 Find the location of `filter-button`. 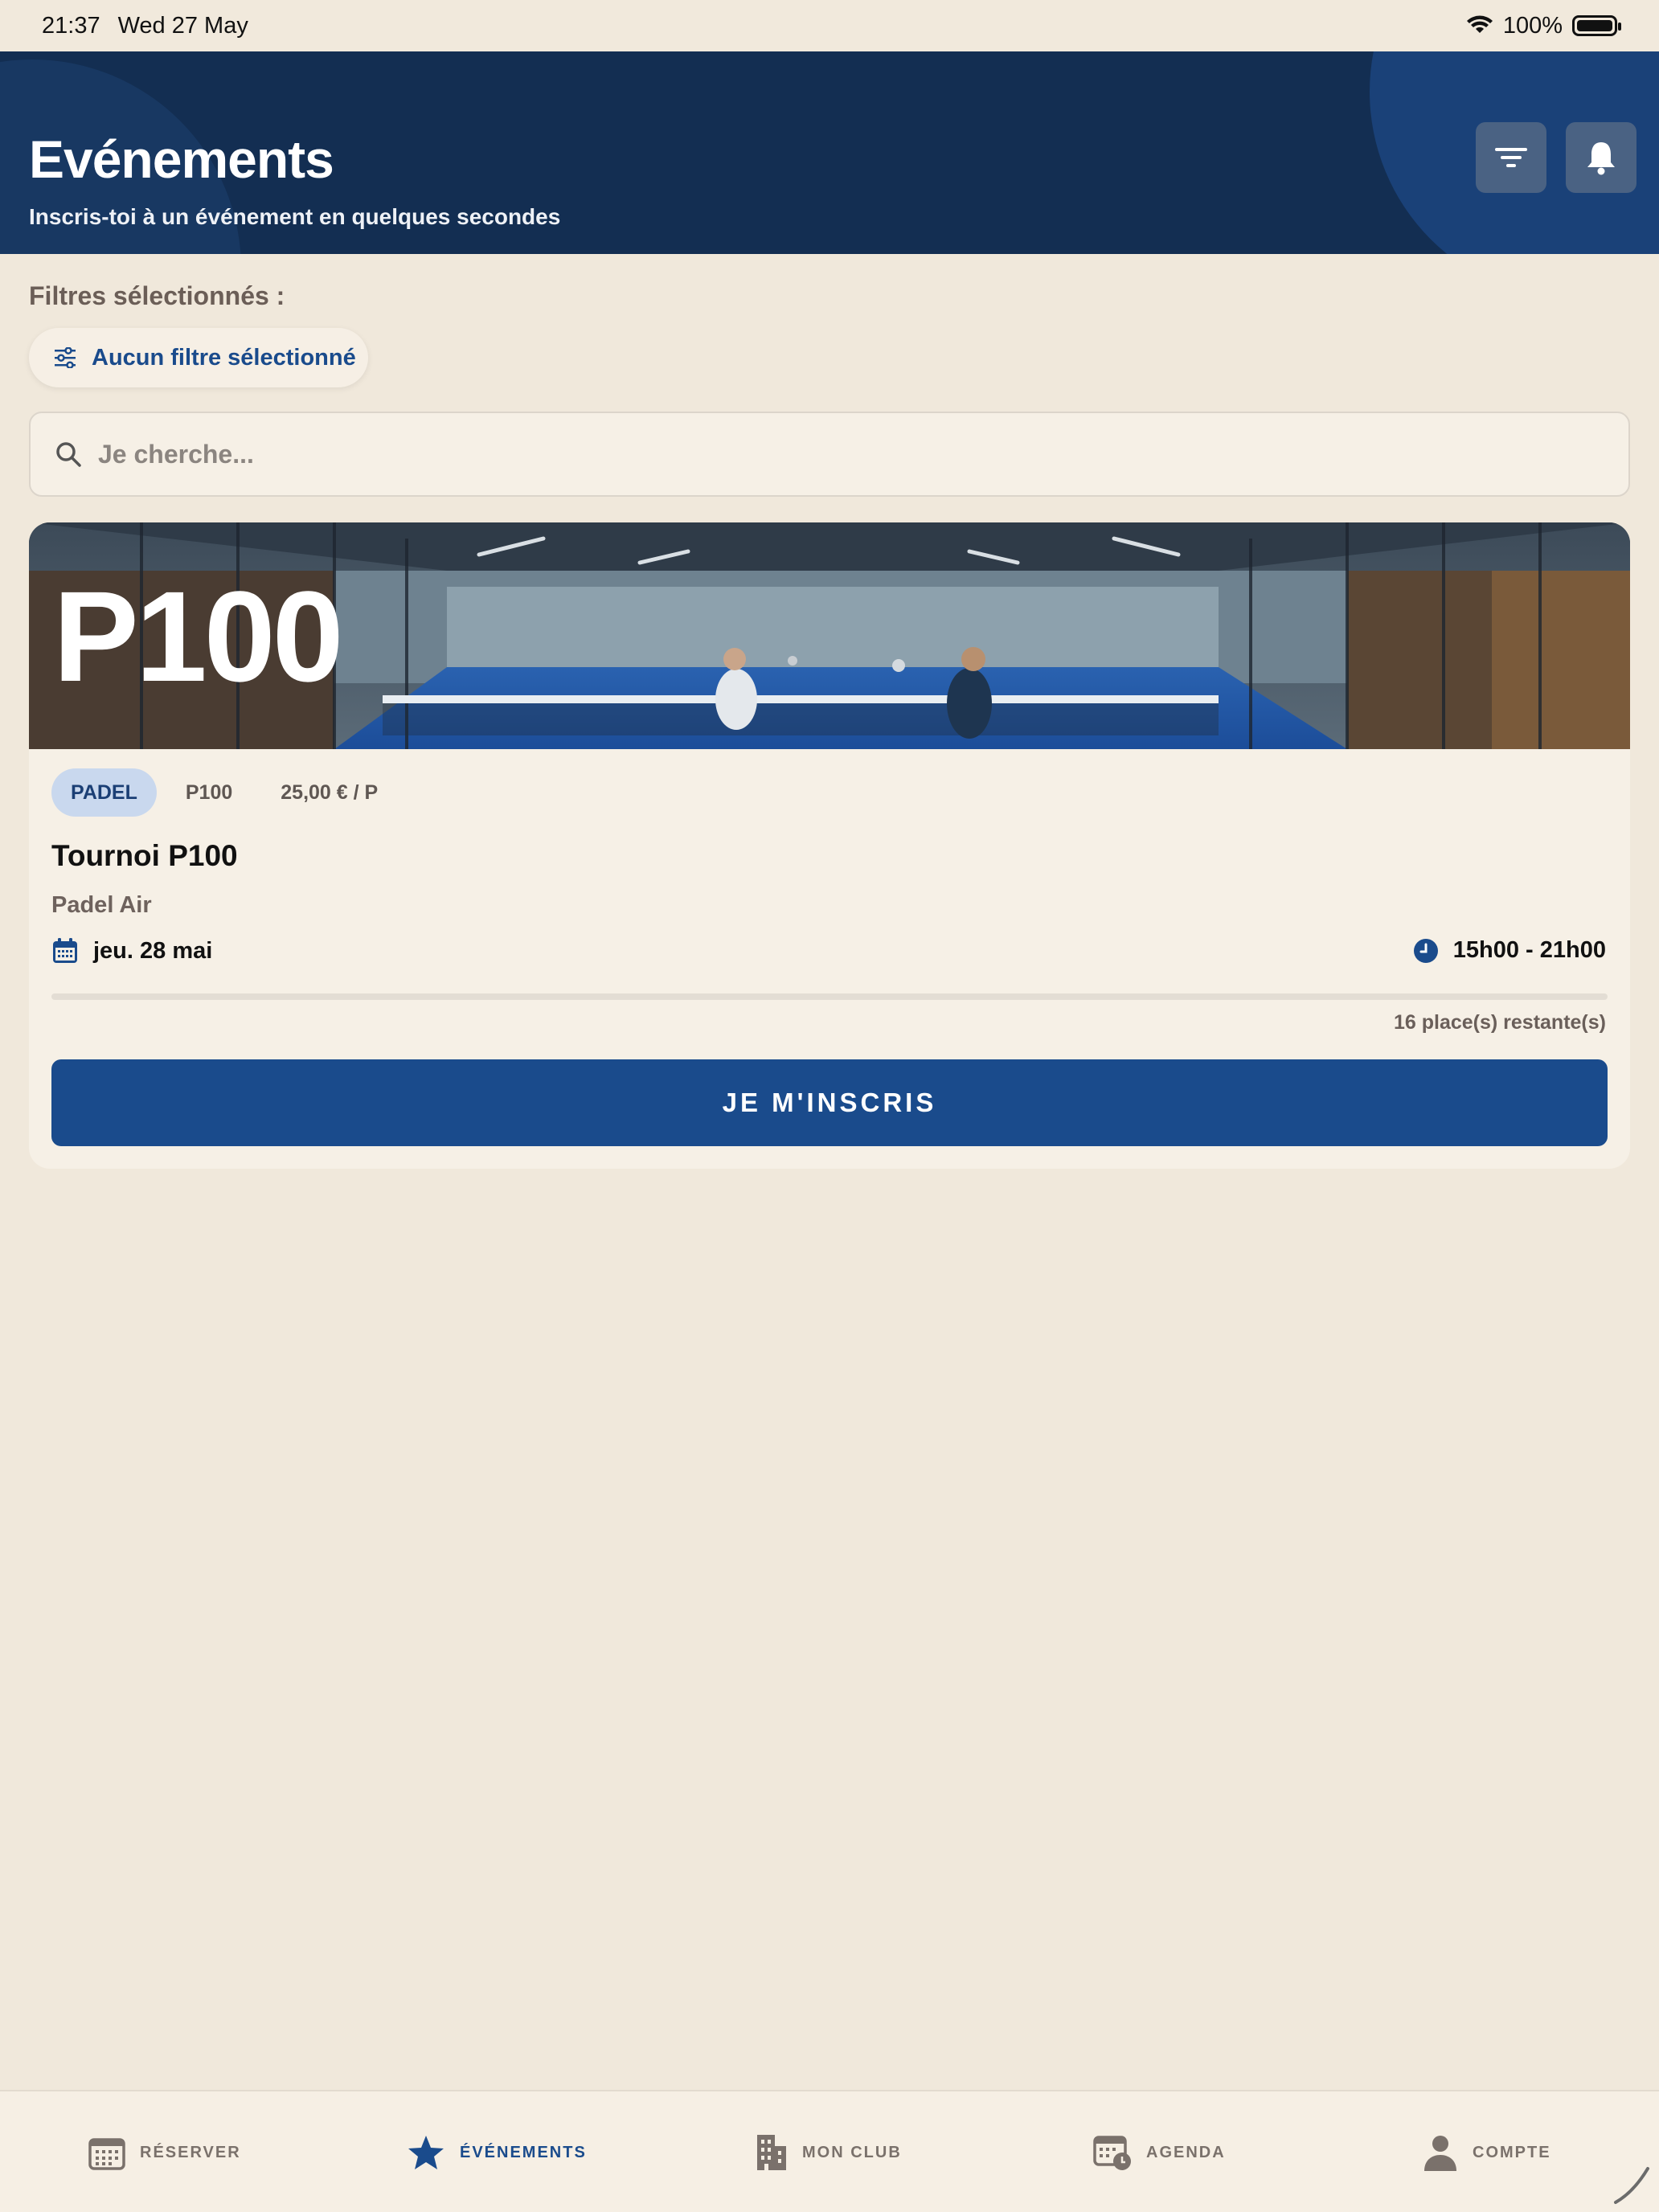

filter-button is located at coordinates (1511, 157).